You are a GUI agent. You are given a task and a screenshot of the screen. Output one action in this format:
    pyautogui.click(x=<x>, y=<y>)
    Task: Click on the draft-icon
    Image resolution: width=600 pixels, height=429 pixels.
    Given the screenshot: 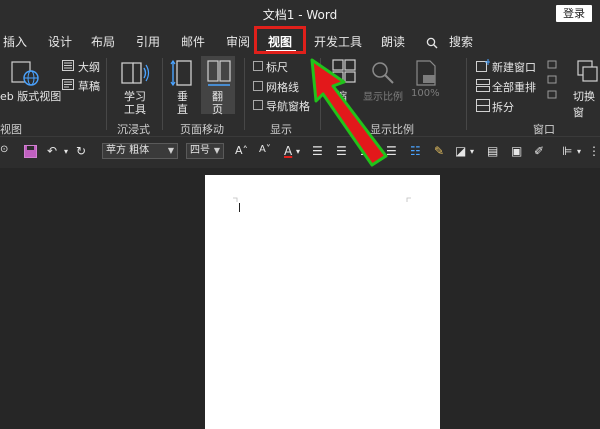 What is the action you would take?
    pyautogui.click(x=68, y=84)
    